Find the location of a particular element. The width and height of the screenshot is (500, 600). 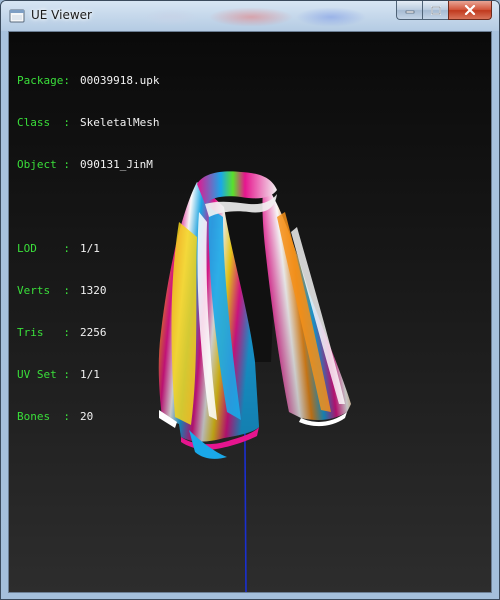

info-uvset-value: 1/1 is located at coordinates (90, 374).